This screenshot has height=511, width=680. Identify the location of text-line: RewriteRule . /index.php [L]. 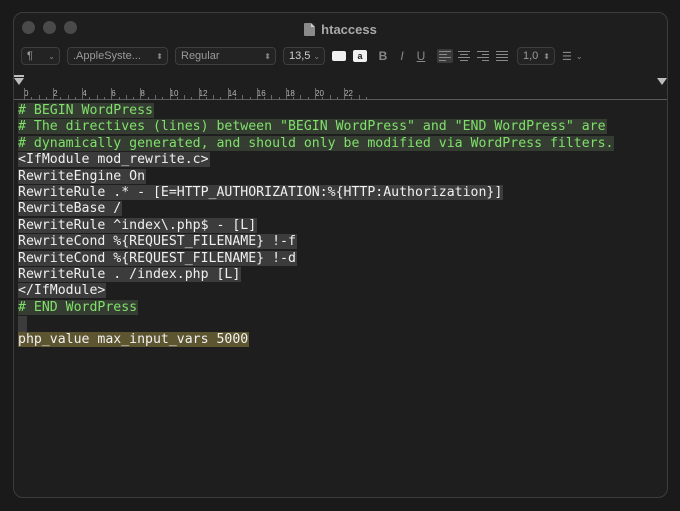
(342, 274).